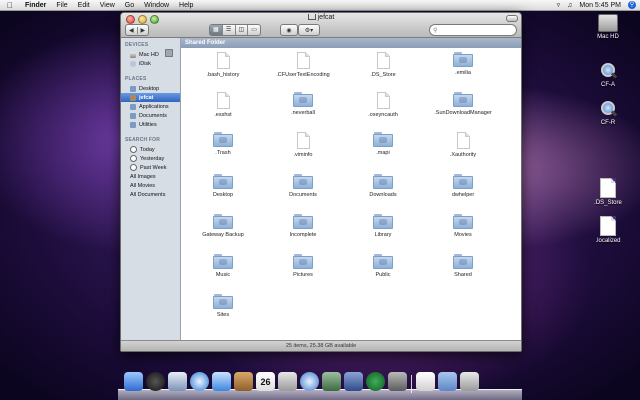  I want to click on iphoto-icon, so click(331, 381).